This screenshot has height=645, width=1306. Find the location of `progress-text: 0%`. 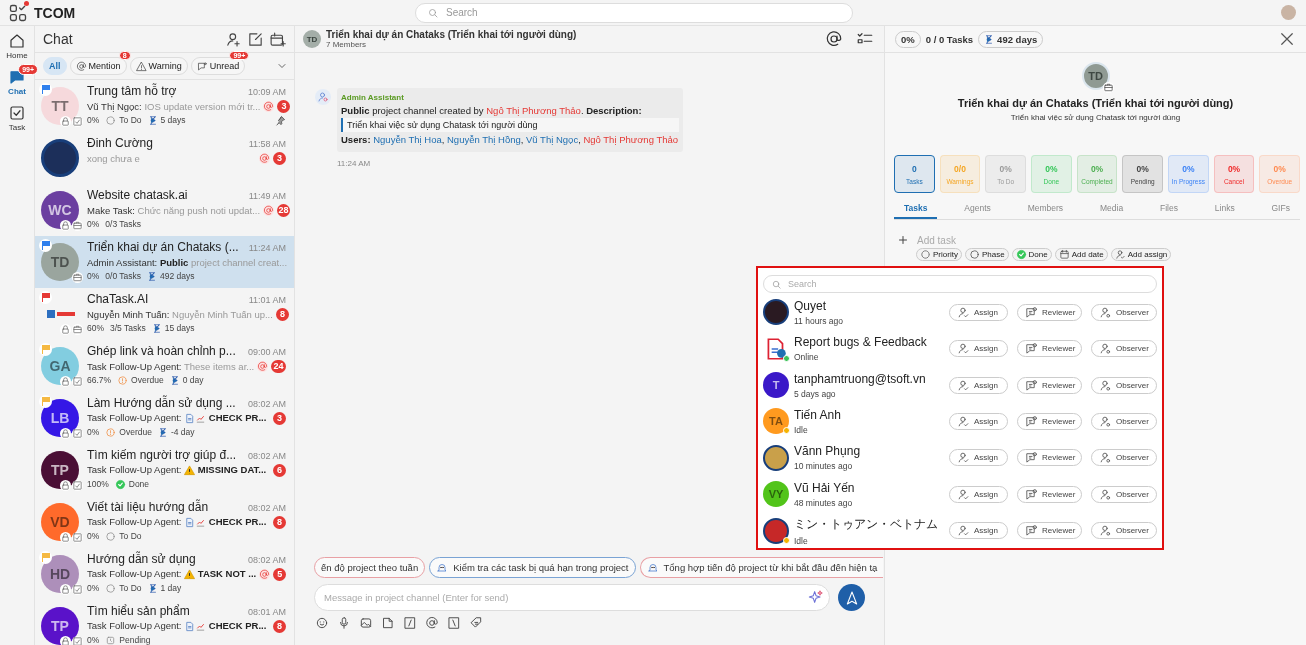

progress-text: 0% is located at coordinates (93, 536).